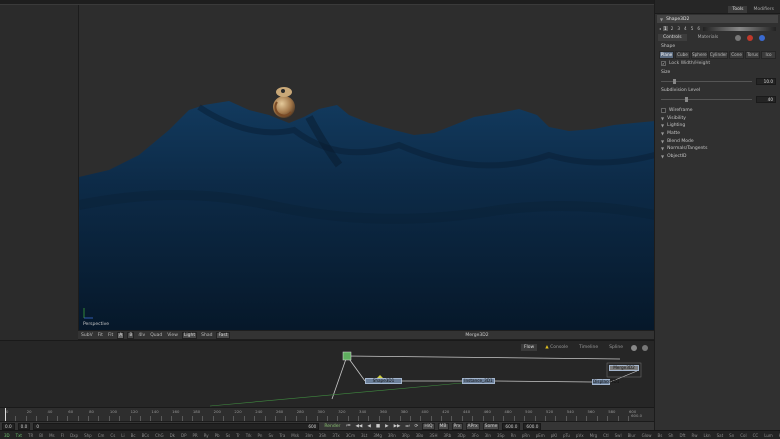  What do you see at coordinates (122, 435) in the screenshot?
I see `tool-button: Li` at bounding box center [122, 435].